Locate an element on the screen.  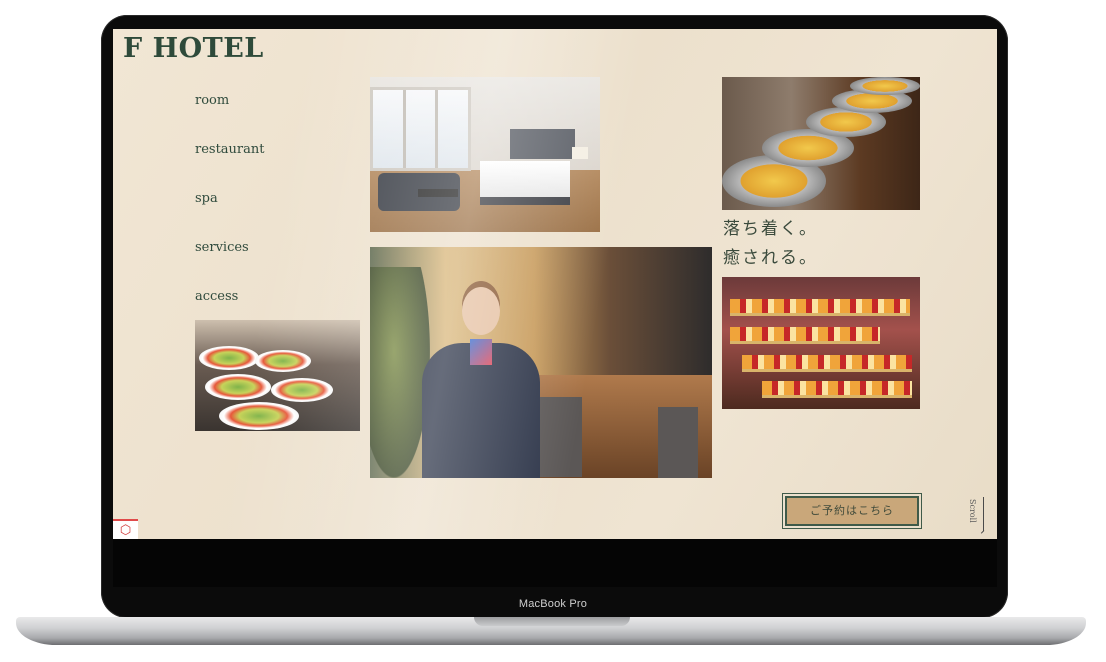
nav-item-services: services is located at coordinates (230, 264).